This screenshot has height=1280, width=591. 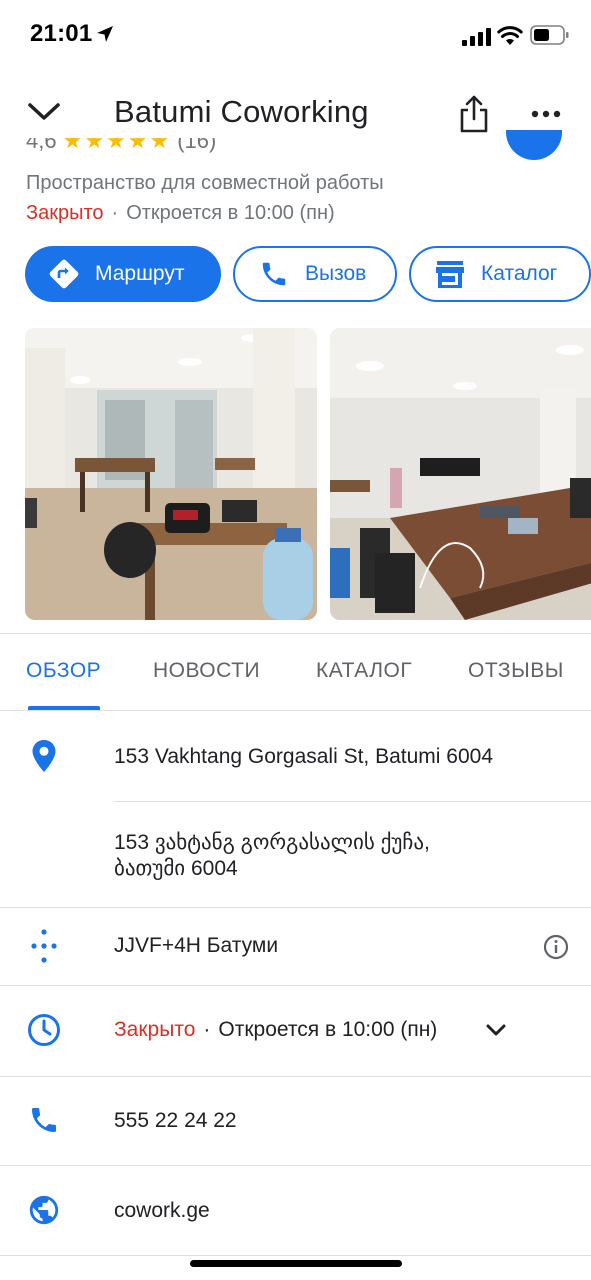 I want to click on status-time: 21:01, so click(x=61, y=33).